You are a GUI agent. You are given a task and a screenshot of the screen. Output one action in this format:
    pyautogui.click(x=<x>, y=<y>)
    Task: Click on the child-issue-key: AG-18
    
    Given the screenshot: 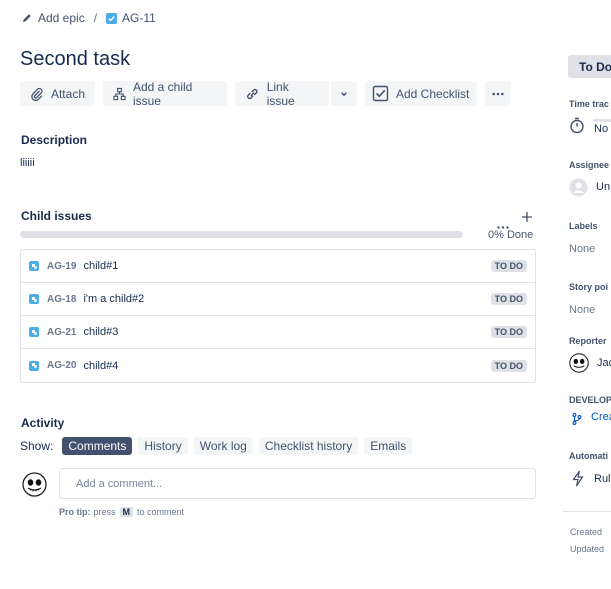 What is the action you would take?
    pyautogui.click(x=61, y=299)
    